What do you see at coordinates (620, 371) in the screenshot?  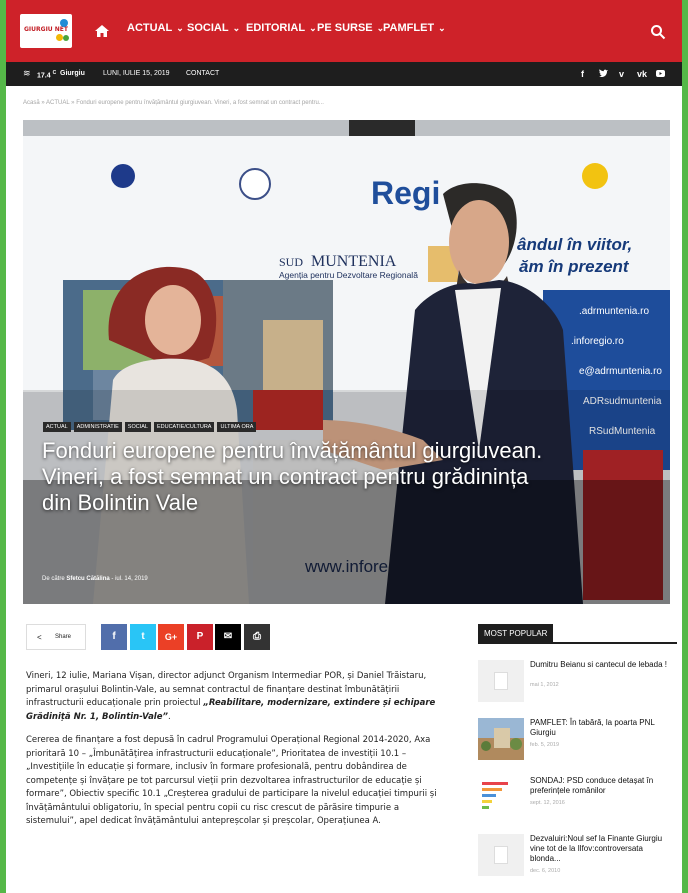 I see `banner-site-3: e@adrmuntenia.ro` at bounding box center [620, 371].